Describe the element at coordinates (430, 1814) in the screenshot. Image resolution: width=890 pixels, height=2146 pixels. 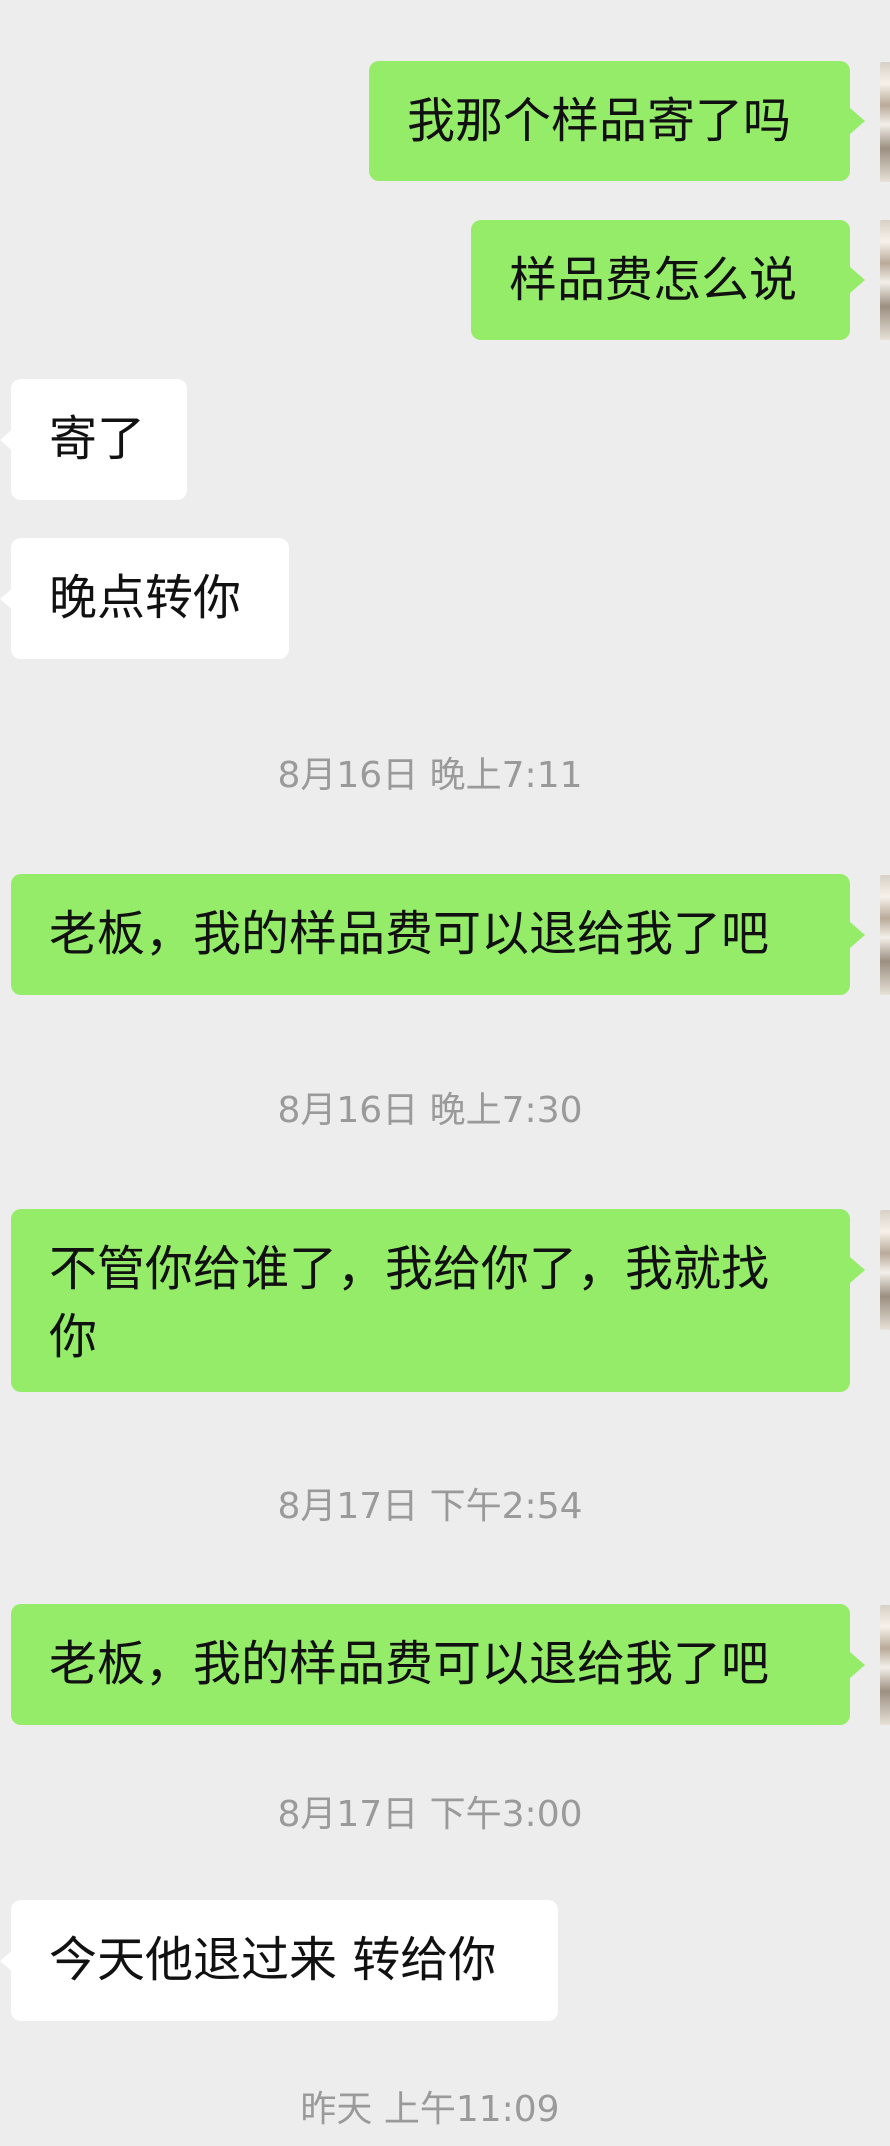
I see `message-timestamp: 8月17日 下午3:00` at that location.